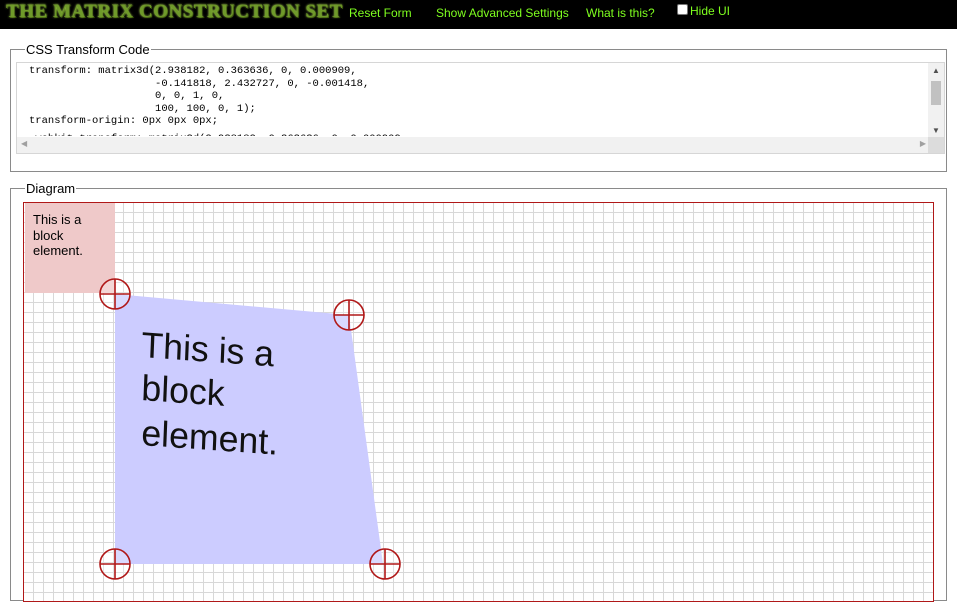 This screenshot has width=957, height=602. Describe the element at coordinates (51, 188) in the screenshot. I see `diagram-panel-legend: Diagram` at that location.